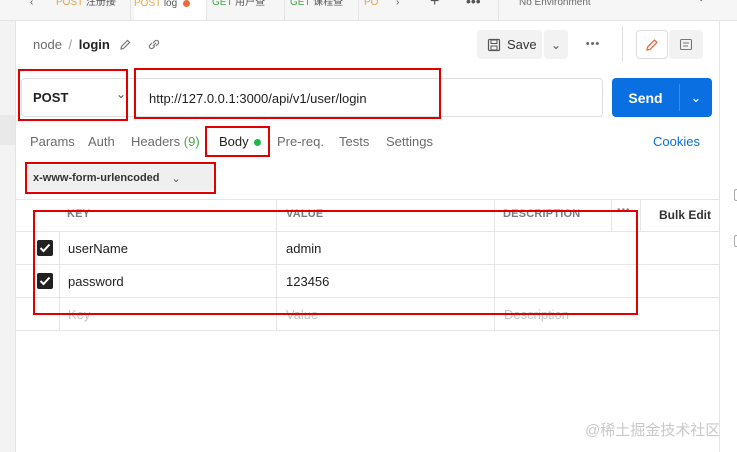 The width and height of the screenshot is (737, 452). I want to click on request-tab-1: POST 注册接, so click(93, 10).